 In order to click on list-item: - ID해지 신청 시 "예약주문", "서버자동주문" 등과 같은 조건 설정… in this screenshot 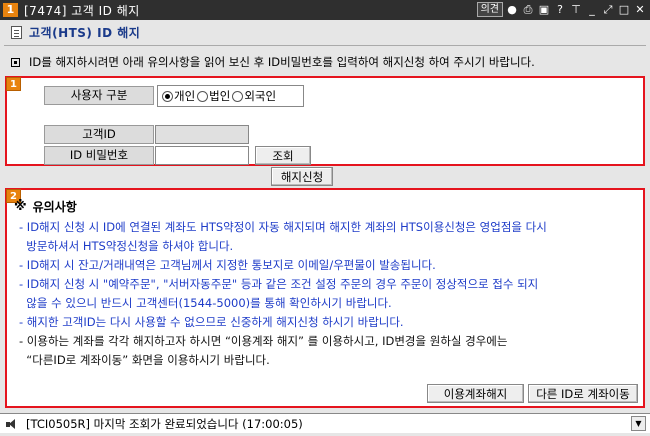, I will do `click(279, 284)`.